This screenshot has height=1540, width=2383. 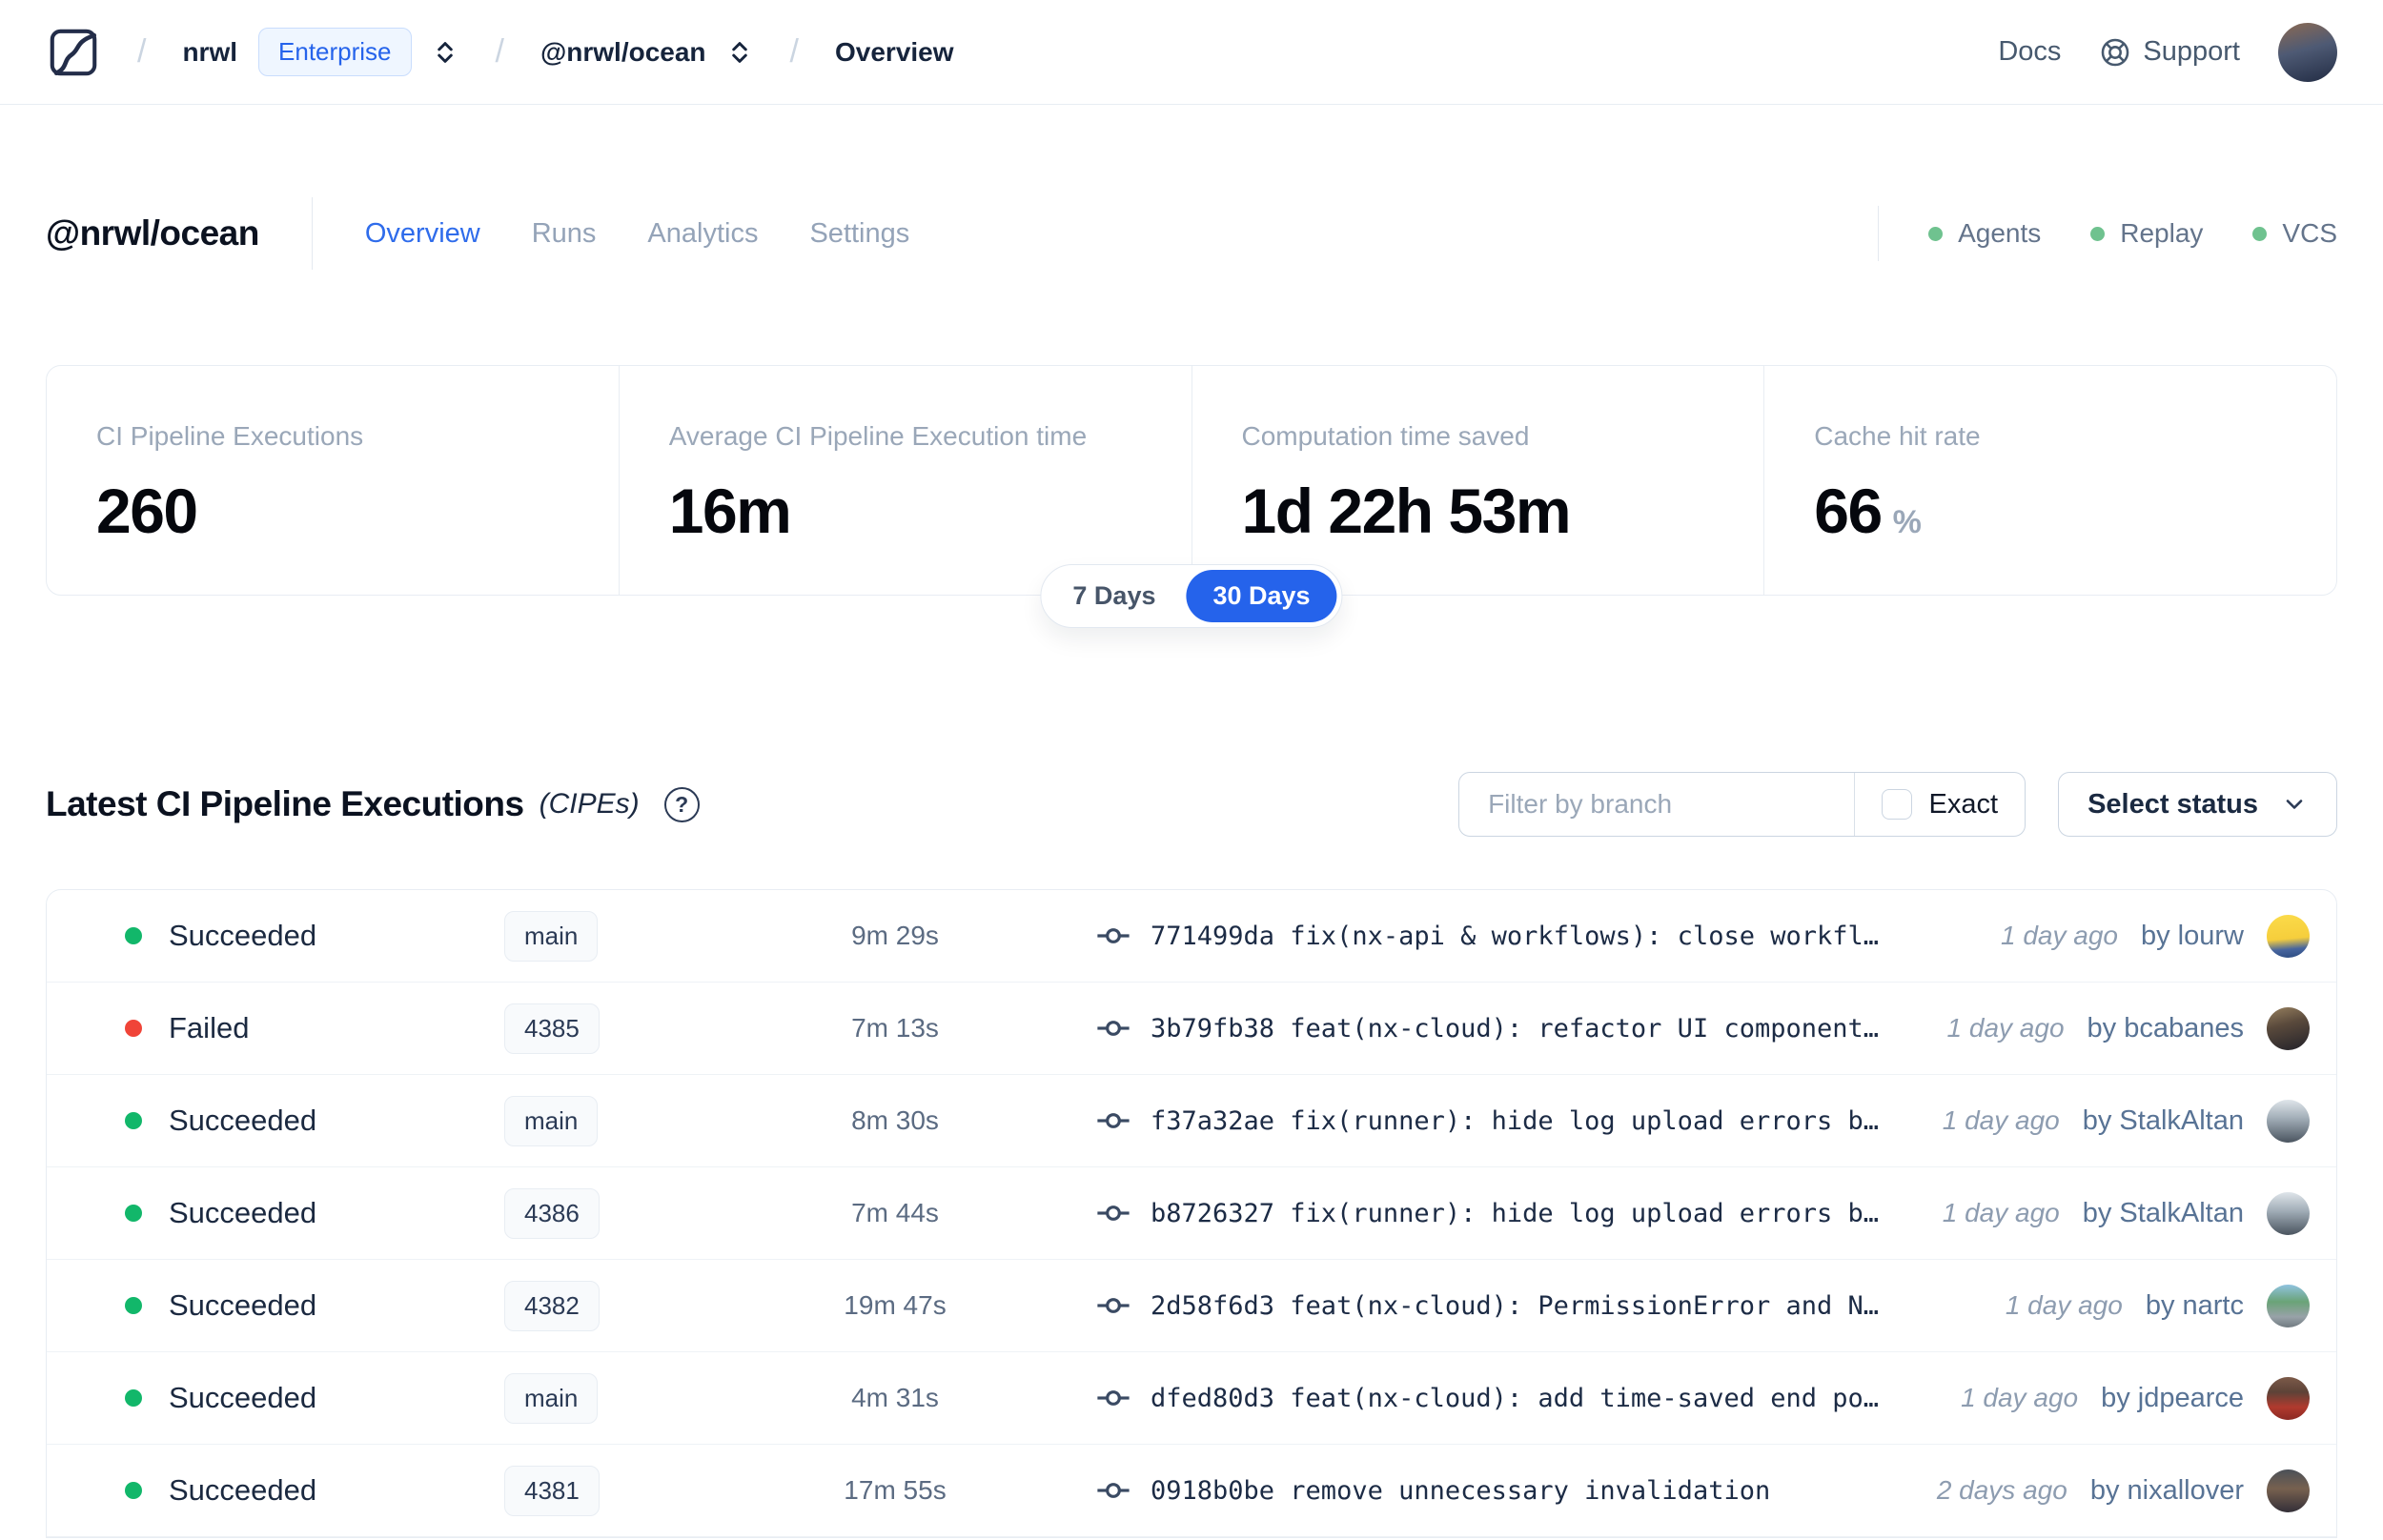 What do you see at coordinates (552, 1213) in the screenshot?
I see `branch-badge: 4386` at bounding box center [552, 1213].